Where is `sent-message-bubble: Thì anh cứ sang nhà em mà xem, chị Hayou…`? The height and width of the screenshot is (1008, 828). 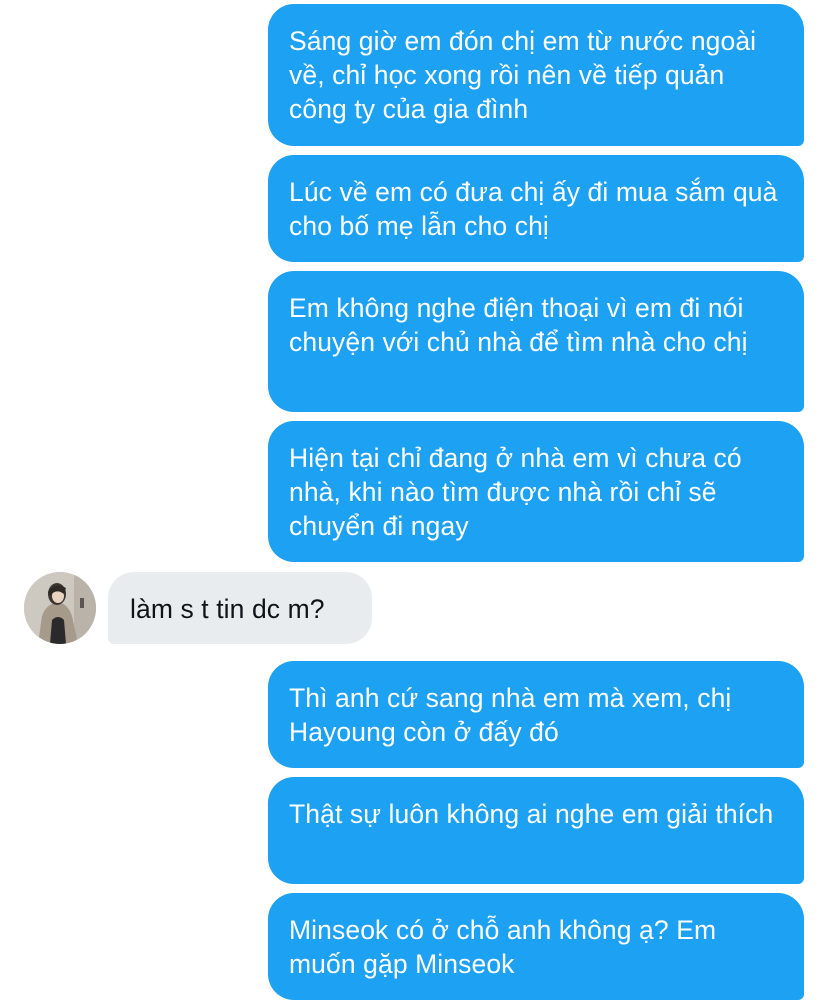 sent-message-bubble: Thì anh cứ sang nhà em mà xem, chị Hayou… is located at coordinates (536, 714).